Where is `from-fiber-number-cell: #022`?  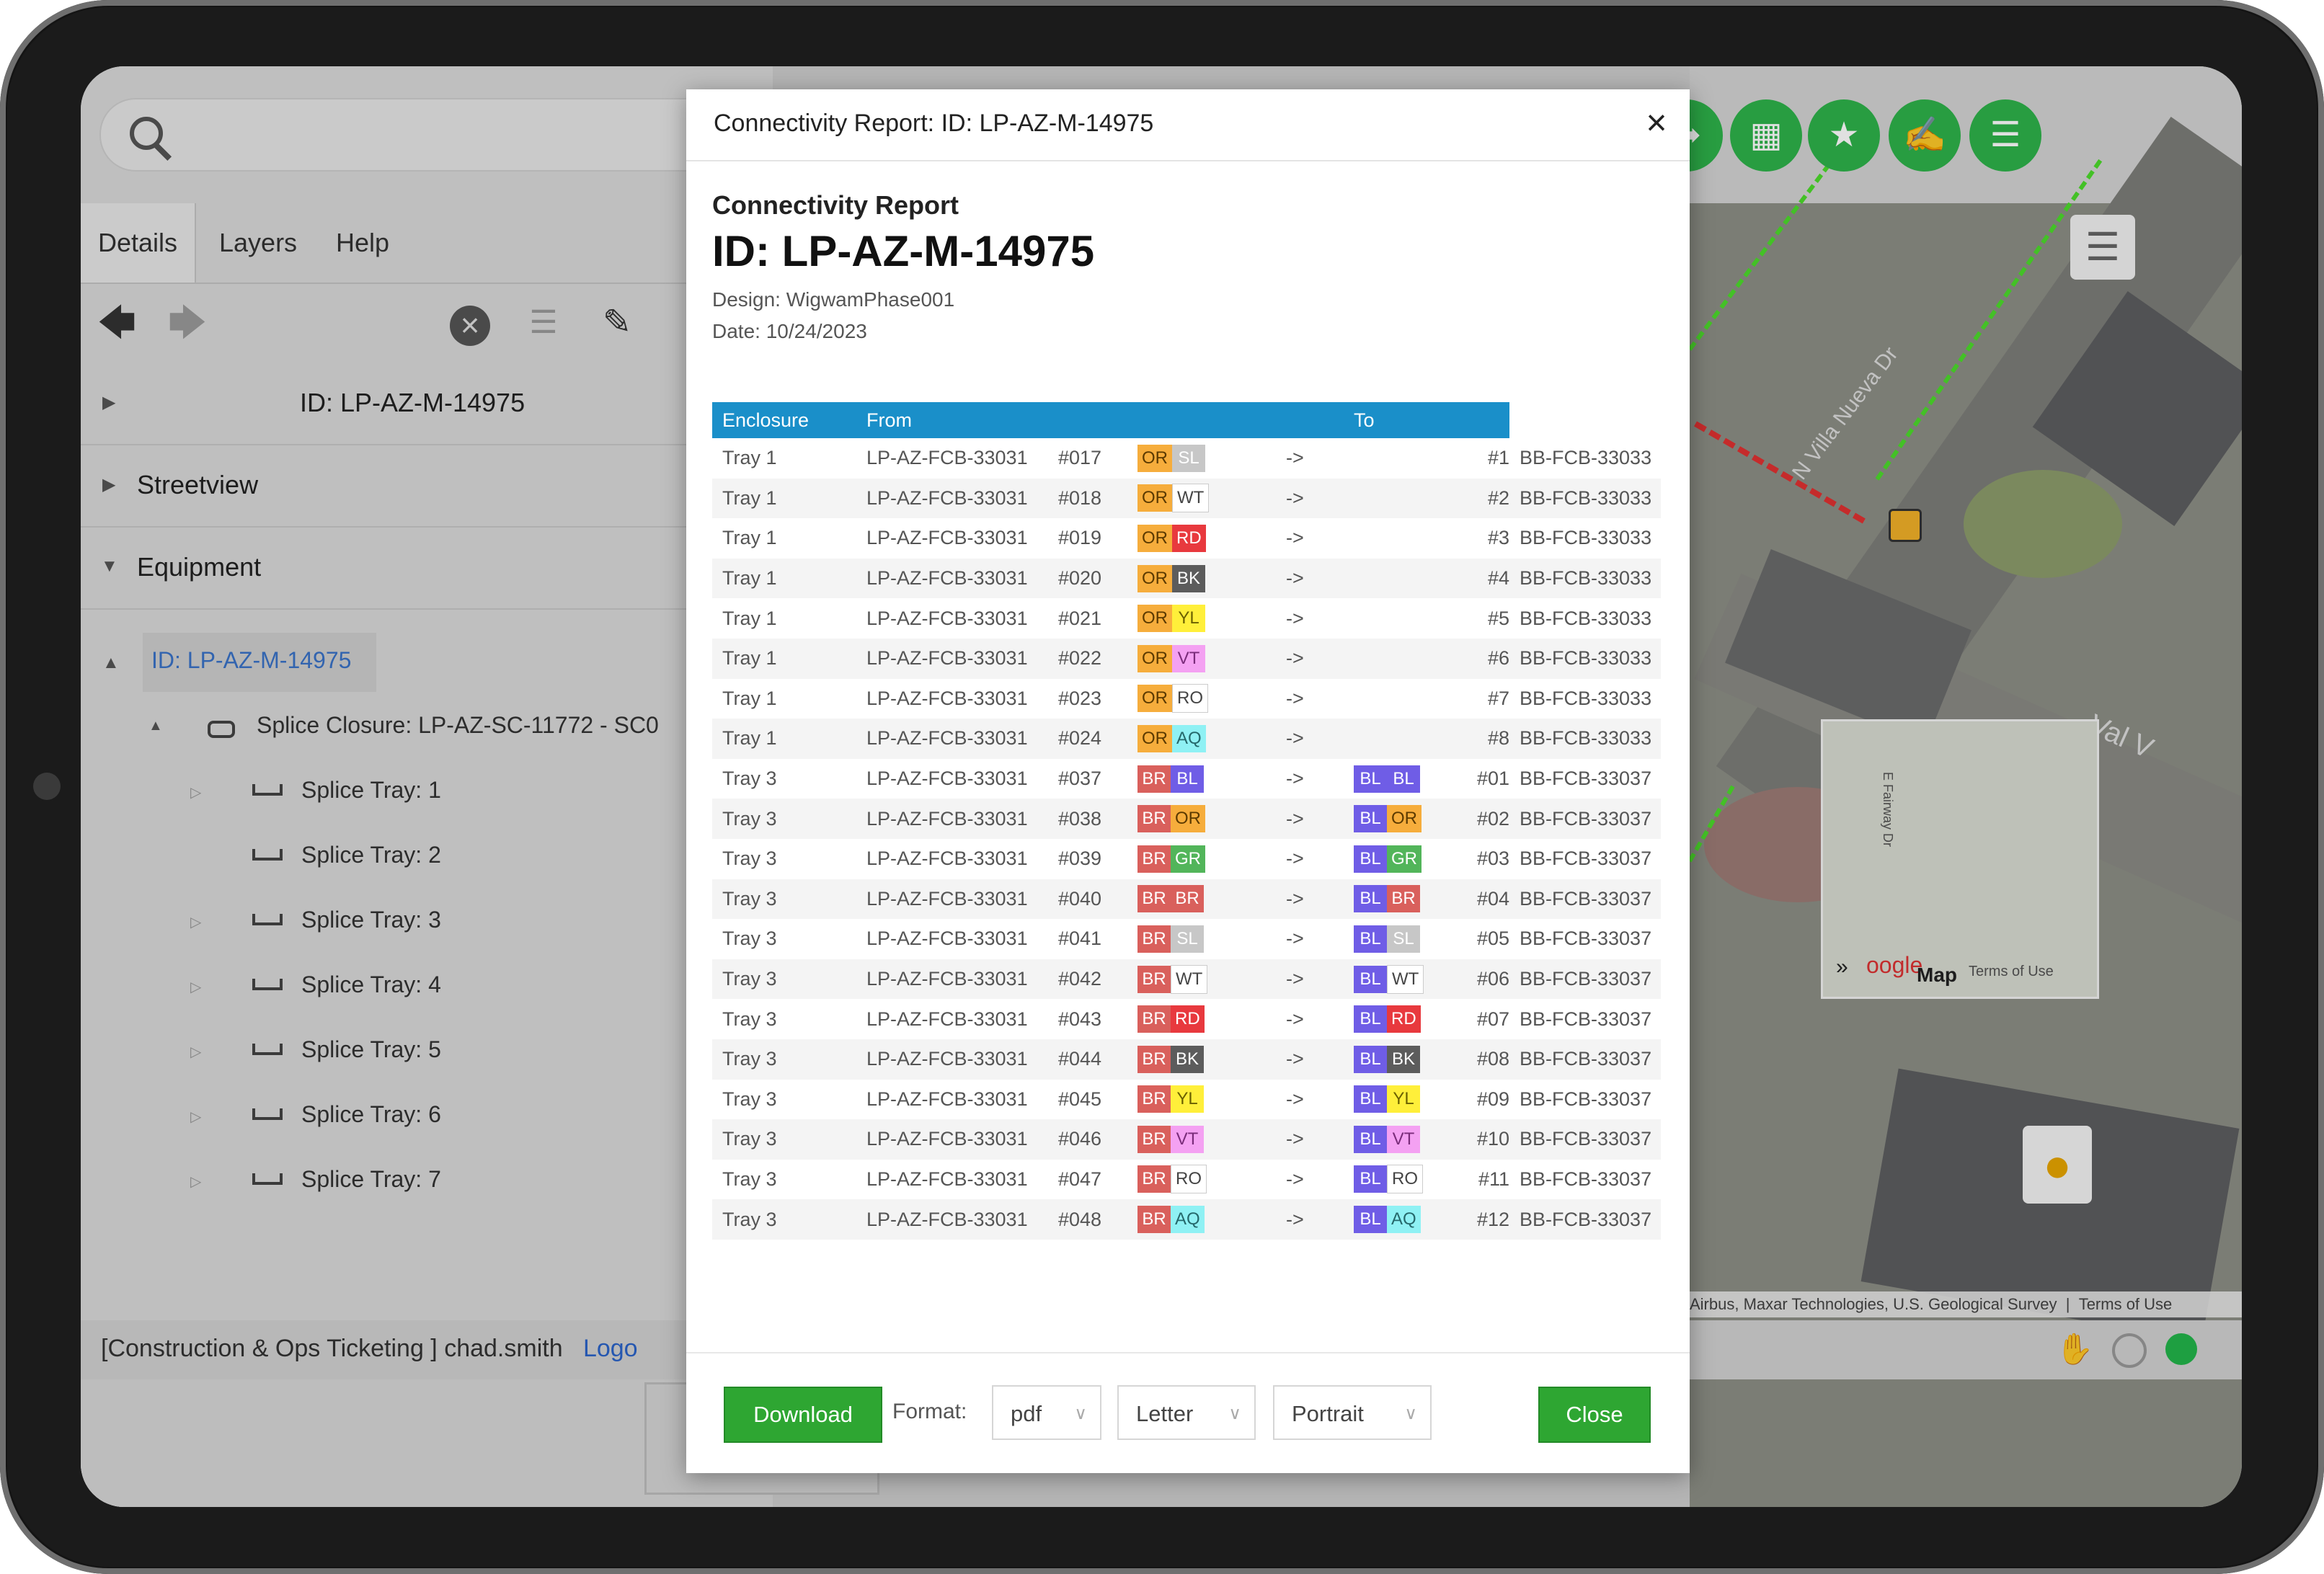 from-fiber-number-cell: #022 is located at coordinates (1087, 658).